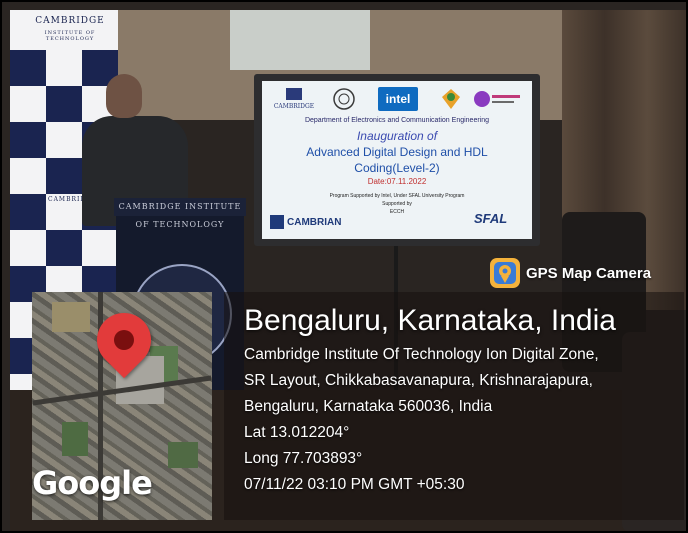  What do you see at coordinates (451, 99) in the screenshot?
I see `partner-logo-icon` at bounding box center [451, 99].